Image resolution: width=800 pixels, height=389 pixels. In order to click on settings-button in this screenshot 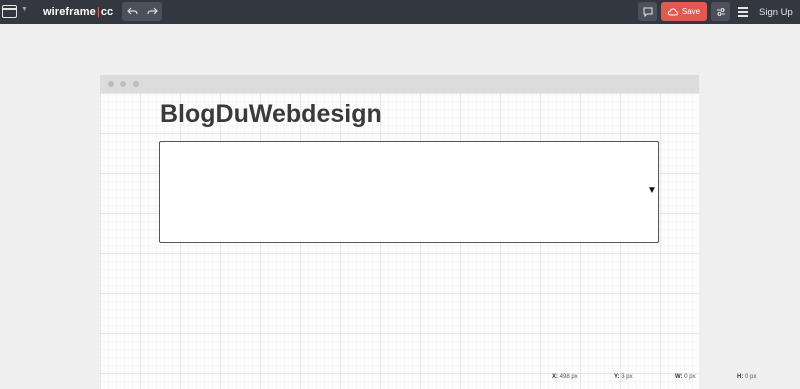, I will do `click(720, 11)`.